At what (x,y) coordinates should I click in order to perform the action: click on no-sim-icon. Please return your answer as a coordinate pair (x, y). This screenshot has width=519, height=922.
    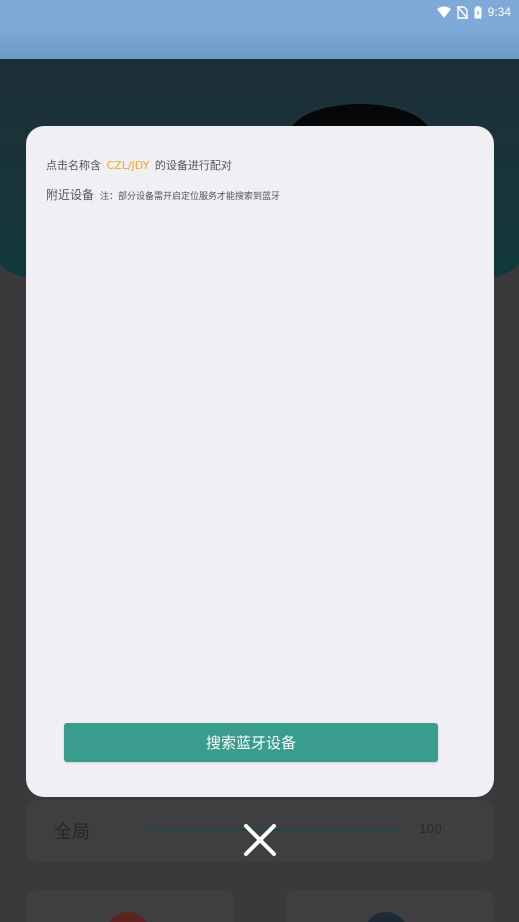
    Looking at the image, I should click on (462, 12).